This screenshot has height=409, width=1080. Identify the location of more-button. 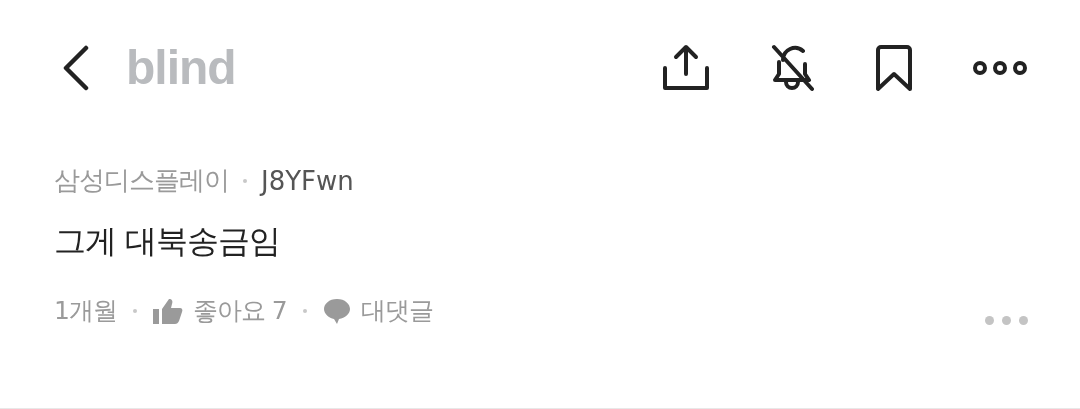
(1000, 67).